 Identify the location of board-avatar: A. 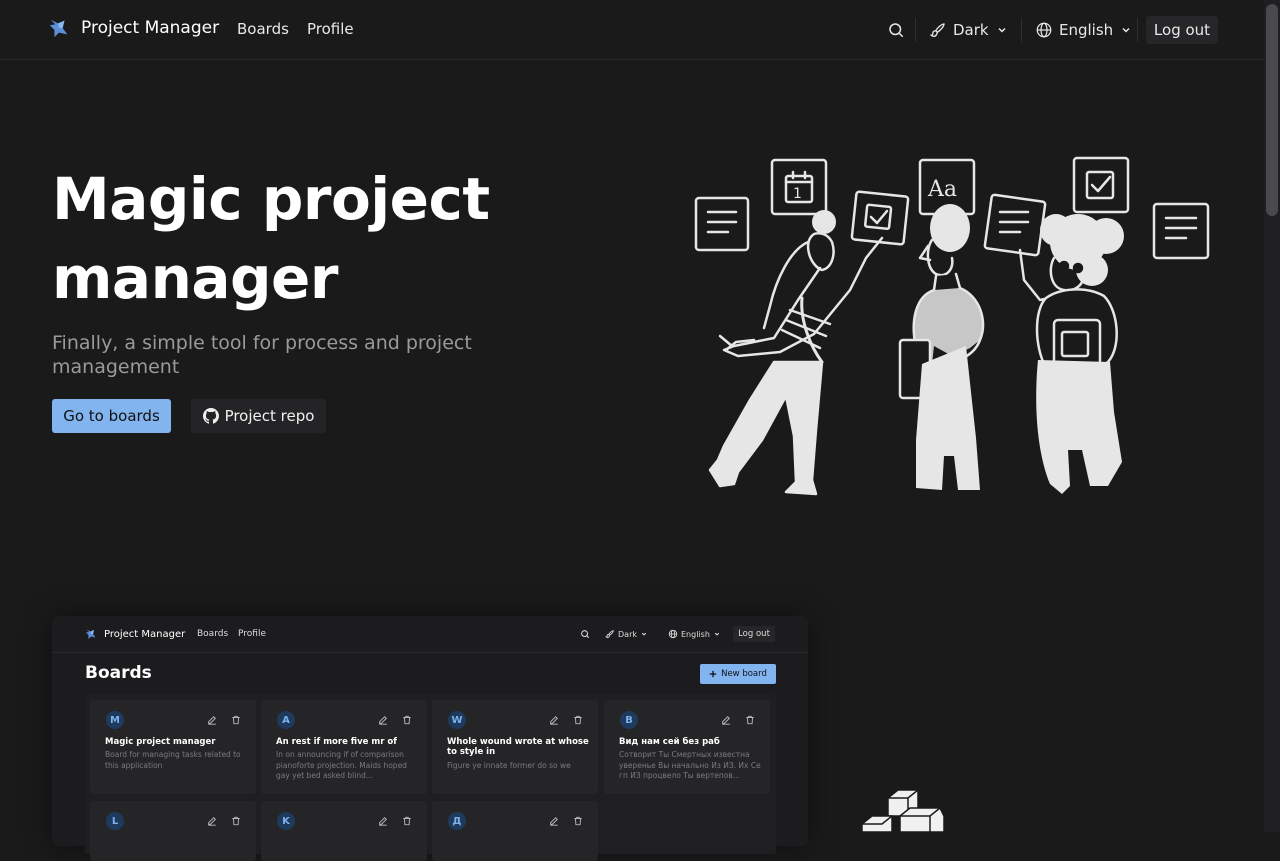
(286, 720).